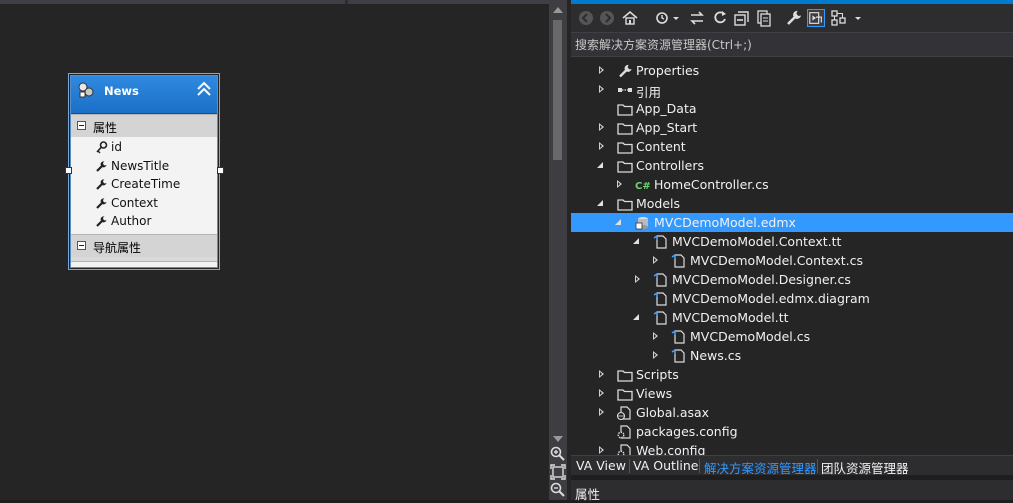  I want to click on tree-item: MVCDemoModel.Context.cs, so click(792, 260).